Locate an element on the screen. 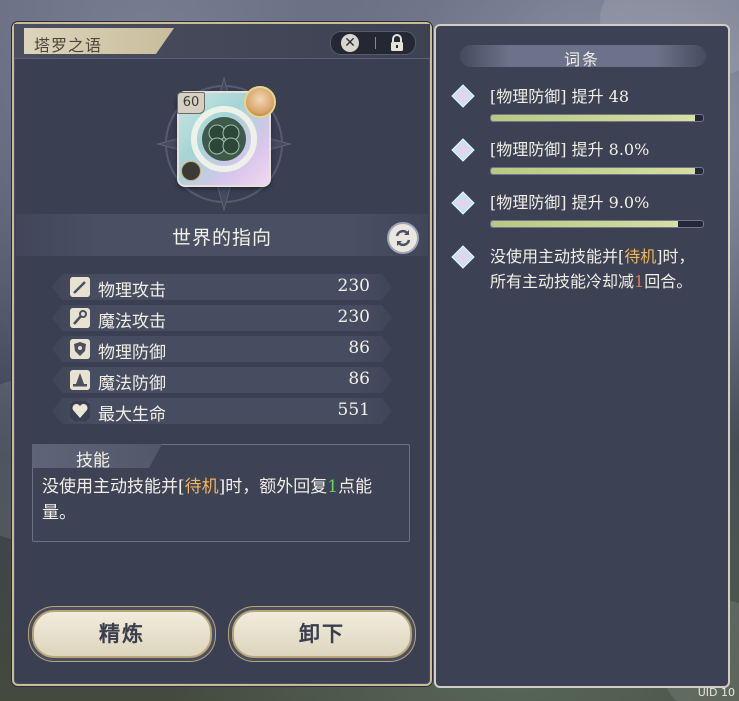 The height and width of the screenshot is (701, 739). panel-title: 塔罗之语 is located at coordinates (68, 45).